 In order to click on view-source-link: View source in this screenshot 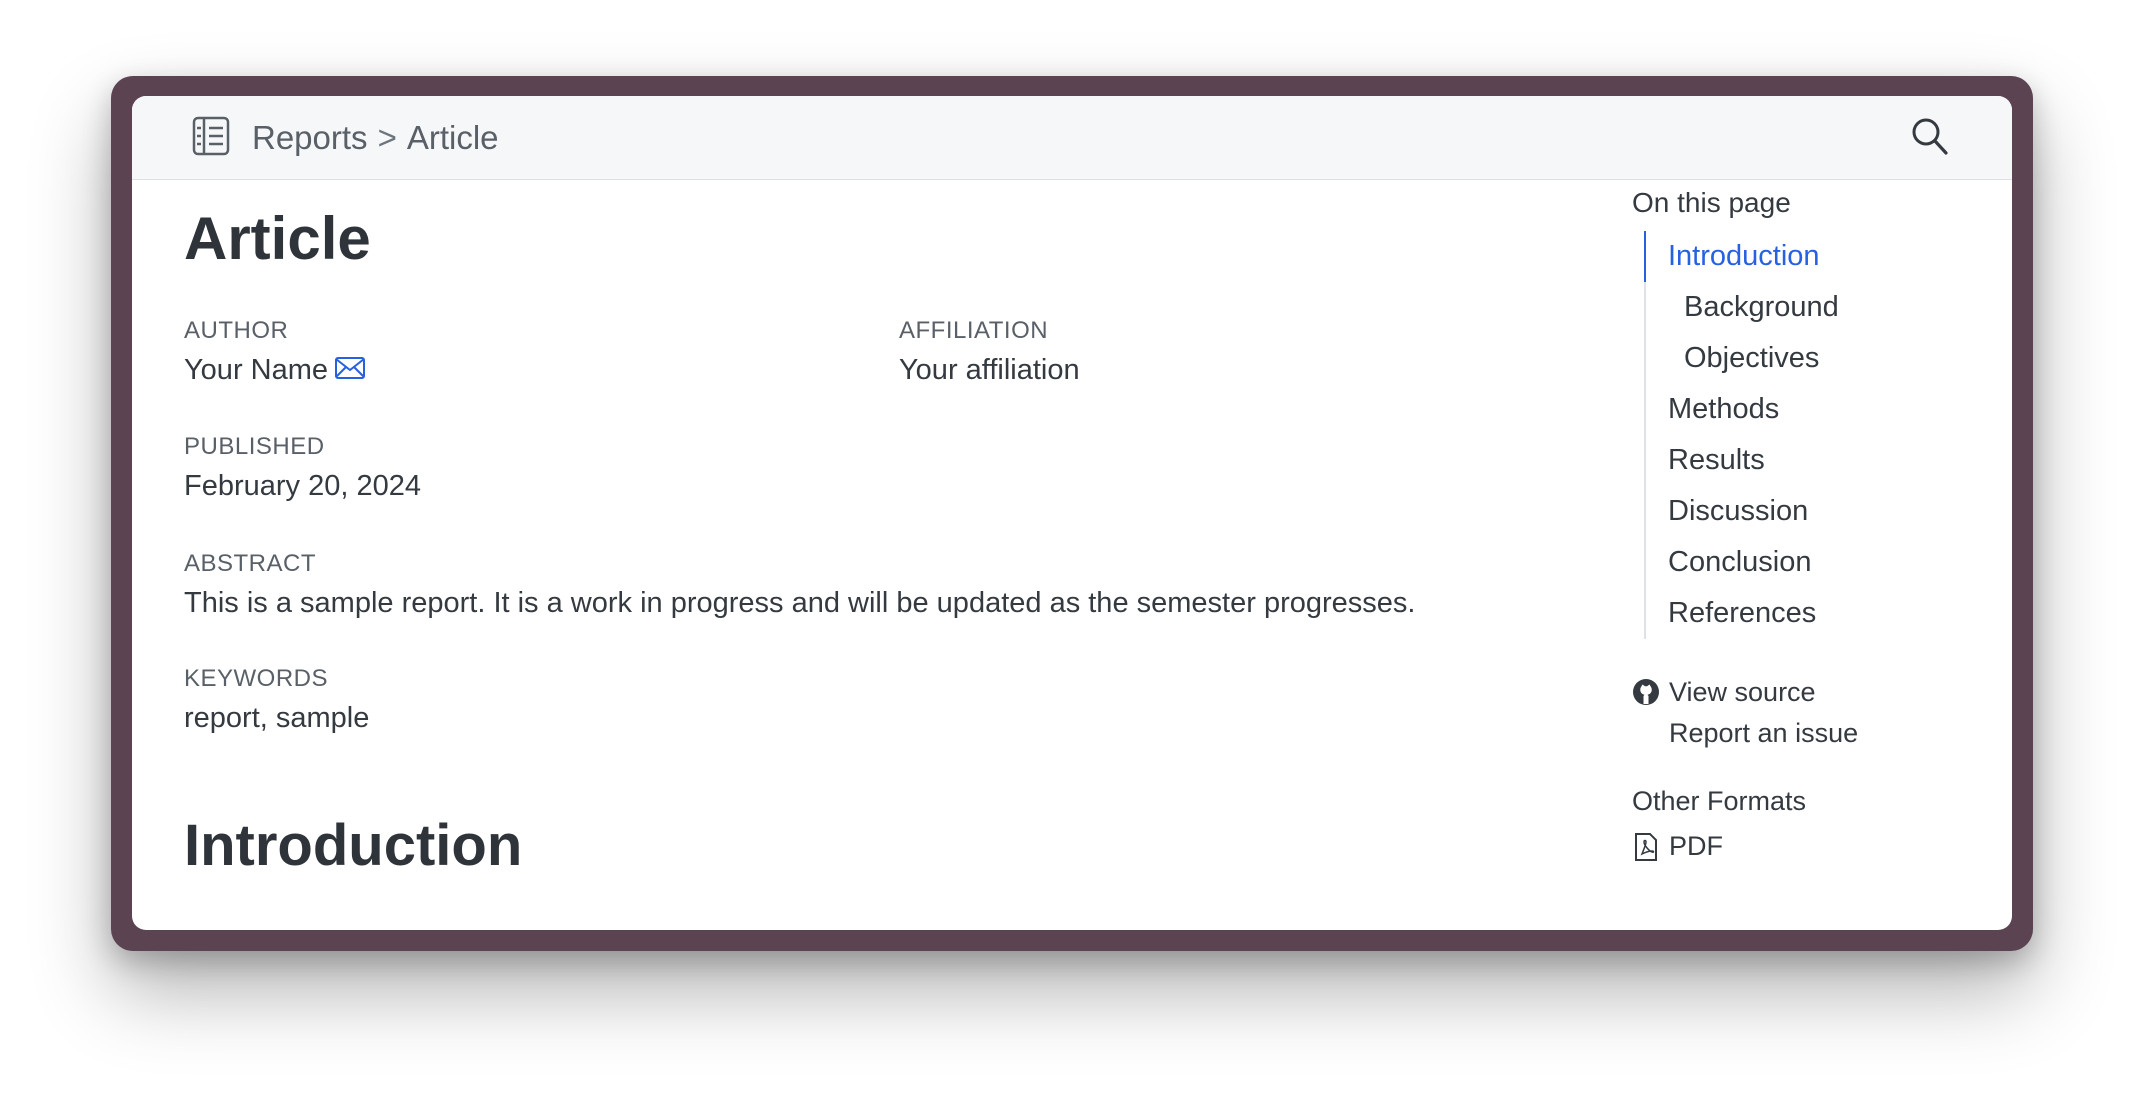, I will do `click(1742, 692)`.